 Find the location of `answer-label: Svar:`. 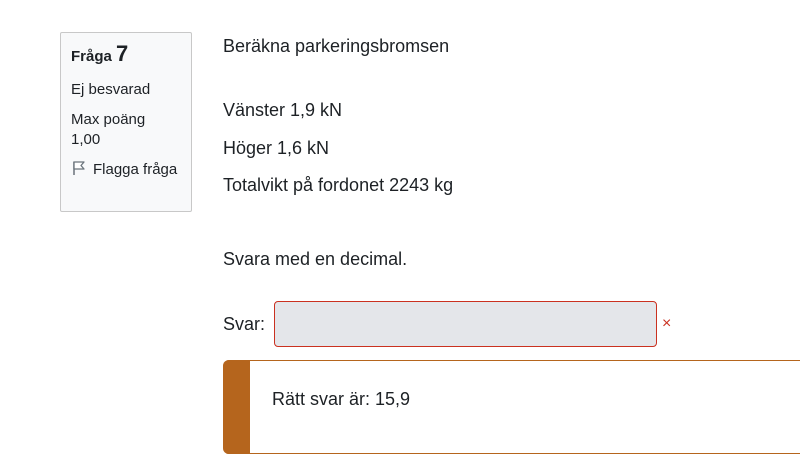

answer-label: Svar: is located at coordinates (244, 324).